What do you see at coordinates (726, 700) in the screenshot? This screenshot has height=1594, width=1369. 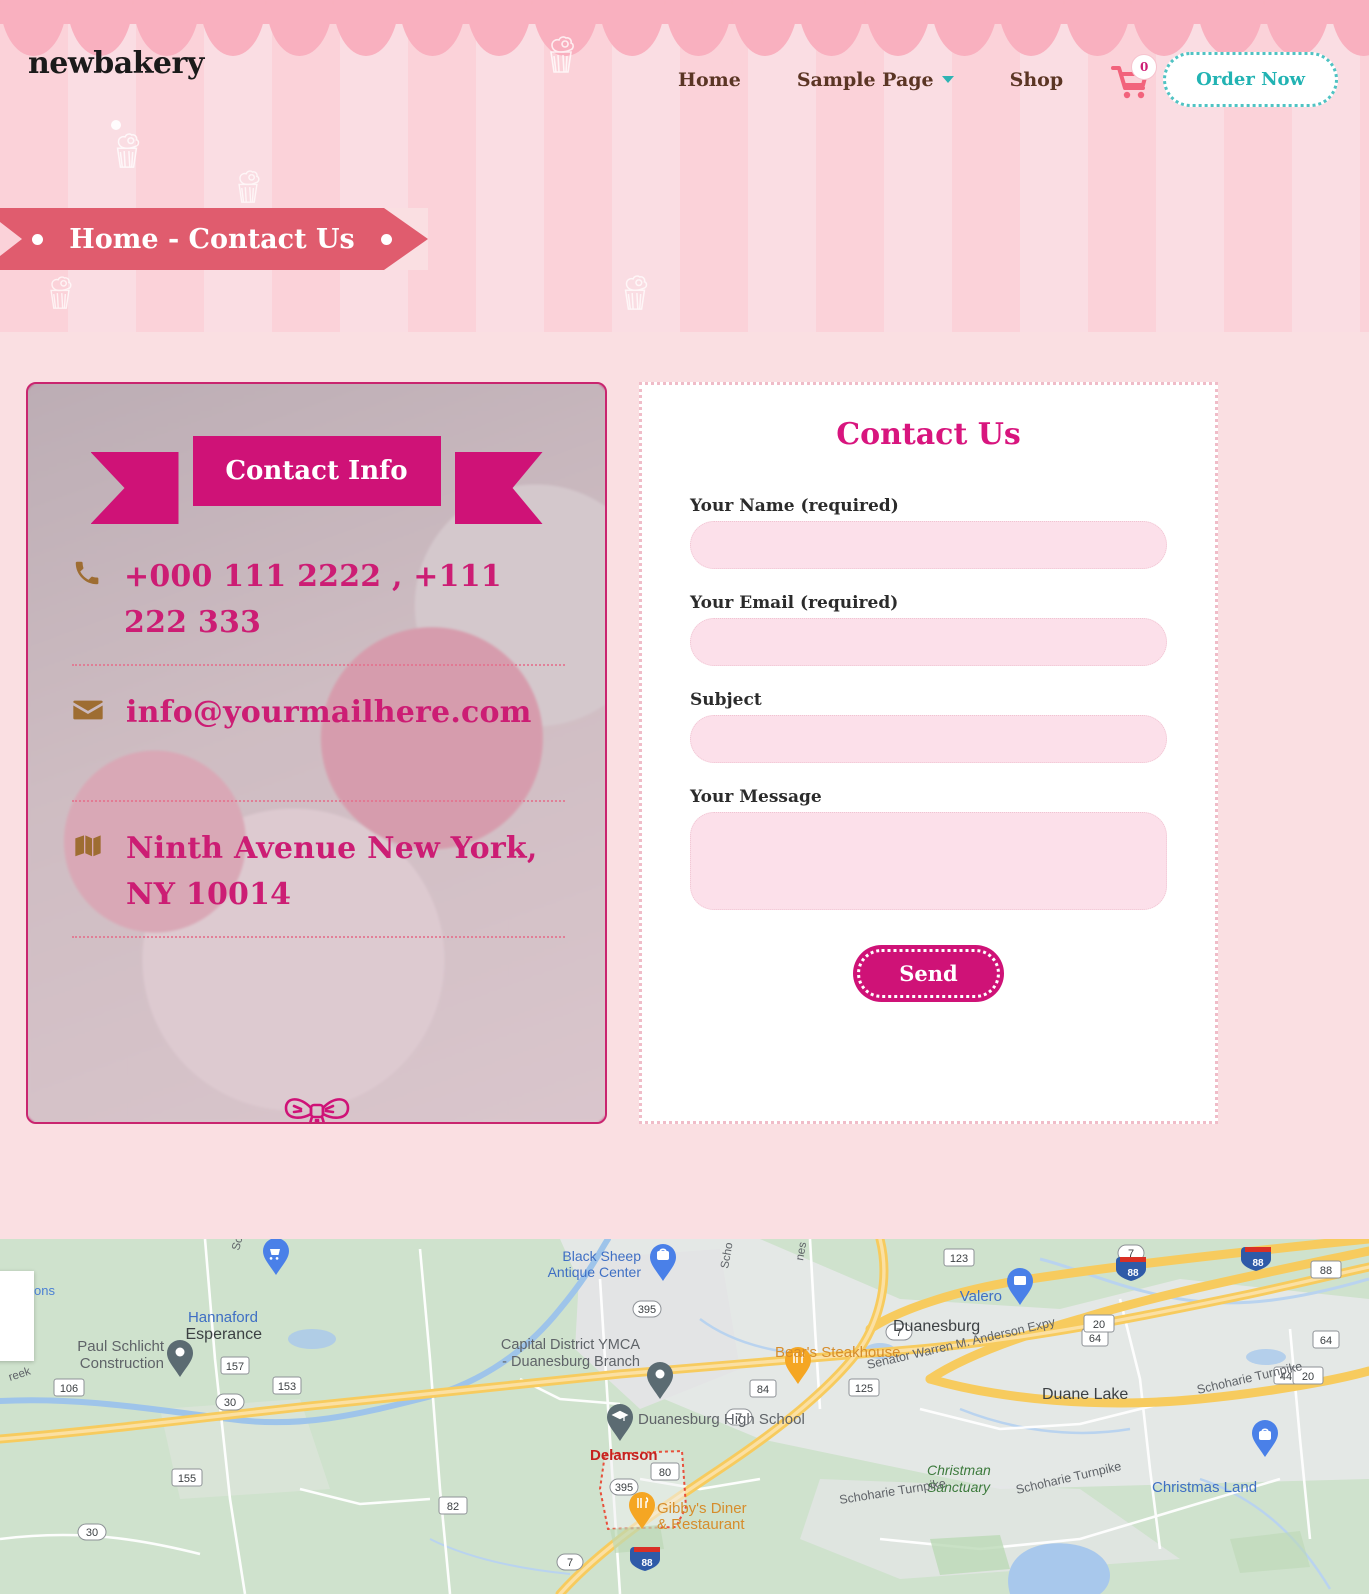 I see `field-label: Subject` at bounding box center [726, 700].